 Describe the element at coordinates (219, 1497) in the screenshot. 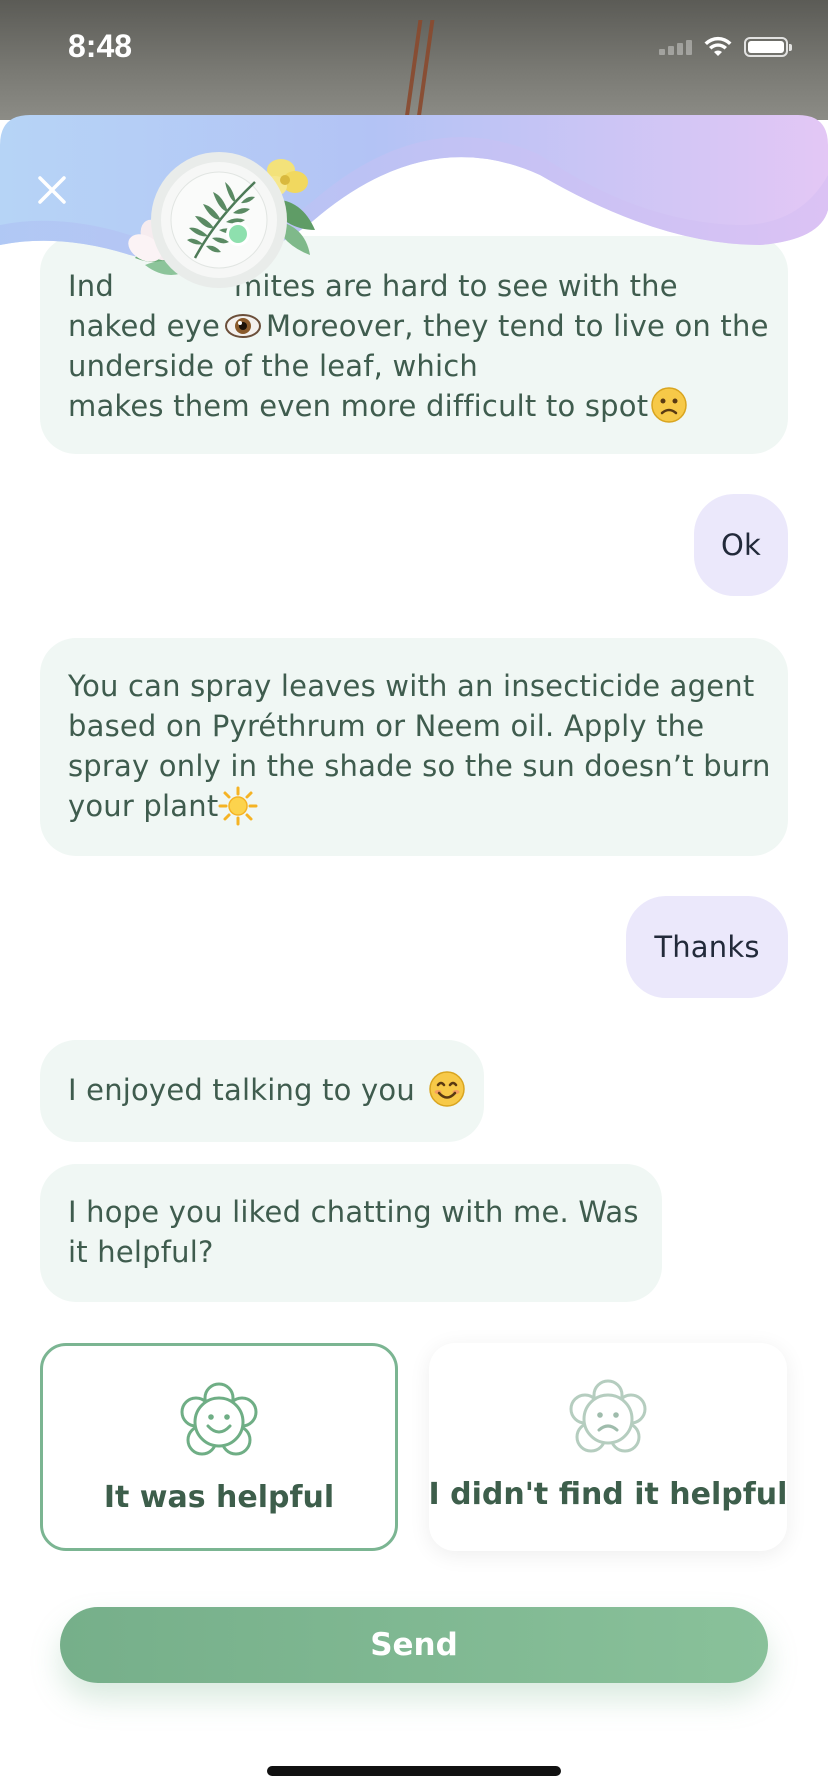

I see `helpful-option-label: It was helpful` at that location.